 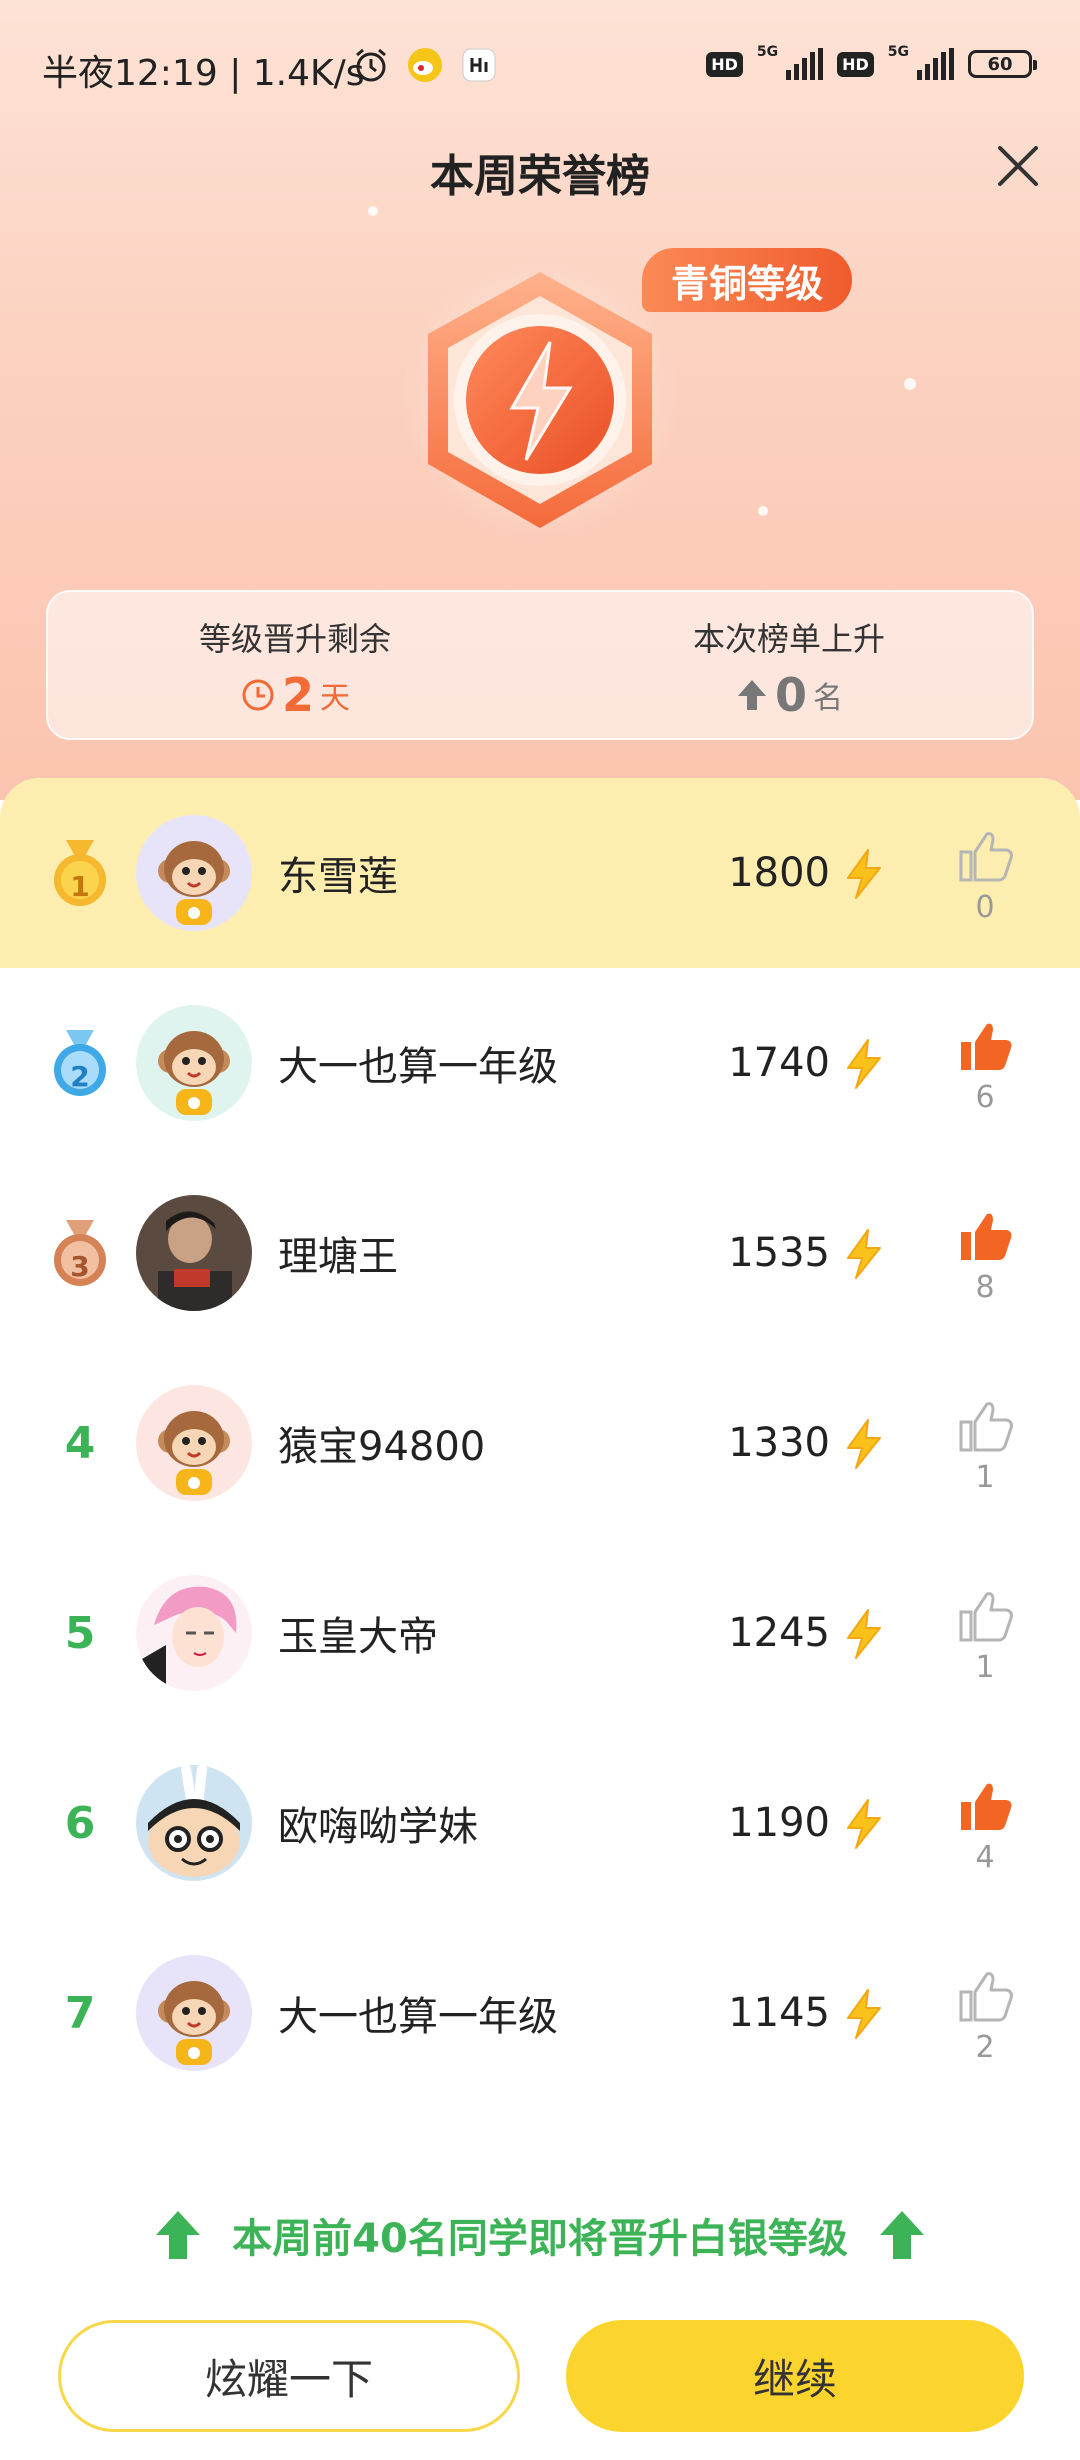 What do you see at coordinates (795, 2376) in the screenshot?
I see `continue-button: 继续` at bounding box center [795, 2376].